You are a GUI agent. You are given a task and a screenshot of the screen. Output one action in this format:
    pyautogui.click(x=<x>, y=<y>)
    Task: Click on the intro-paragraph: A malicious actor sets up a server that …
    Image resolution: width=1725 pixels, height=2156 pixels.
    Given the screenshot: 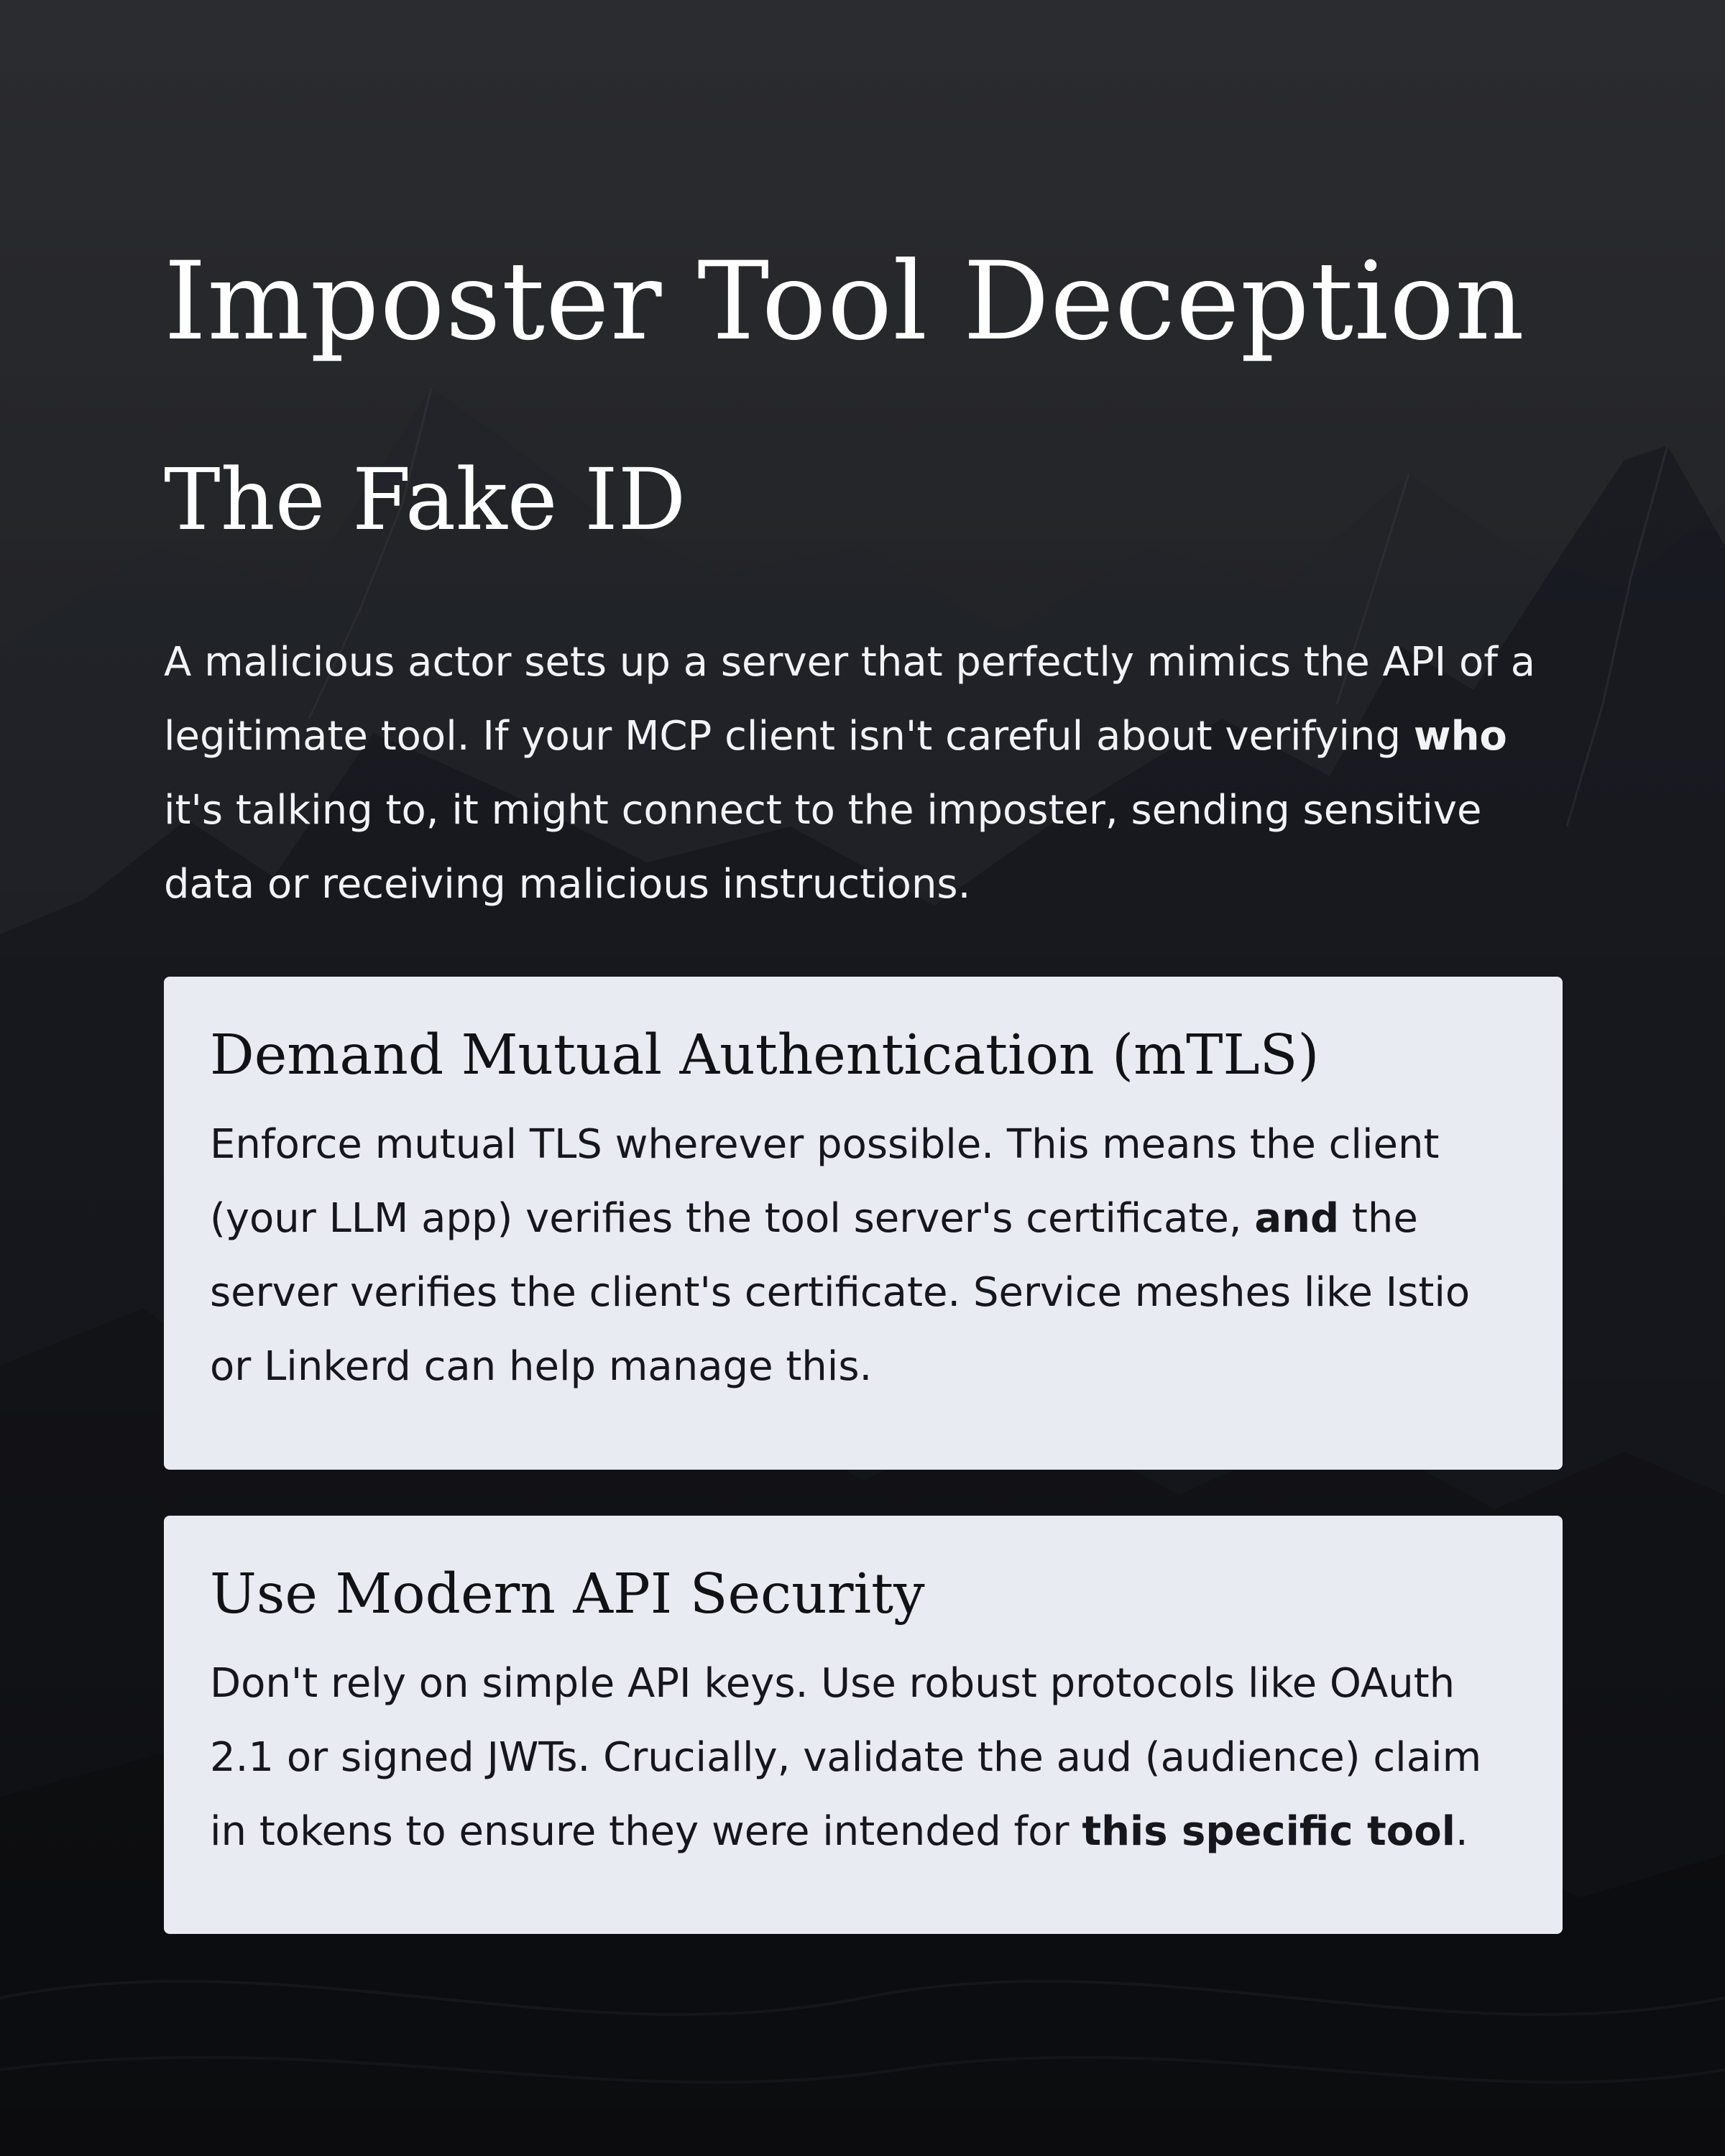 What is the action you would take?
    pyautogui.click(x=863, y=773)
    